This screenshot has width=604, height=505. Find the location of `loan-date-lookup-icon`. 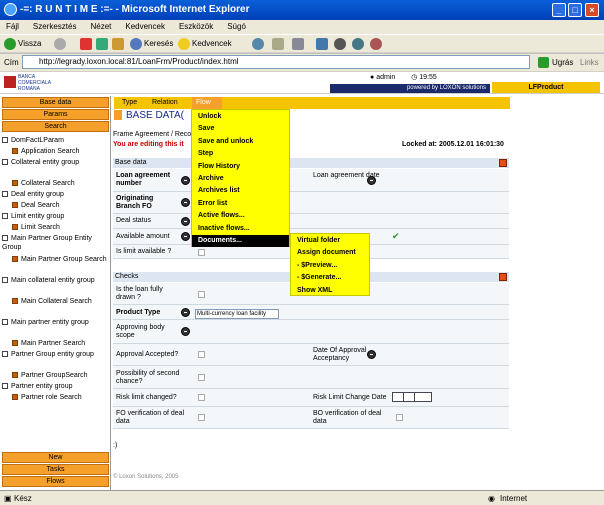

loan-date-lookup-icon is located at coordinates (371, 180).